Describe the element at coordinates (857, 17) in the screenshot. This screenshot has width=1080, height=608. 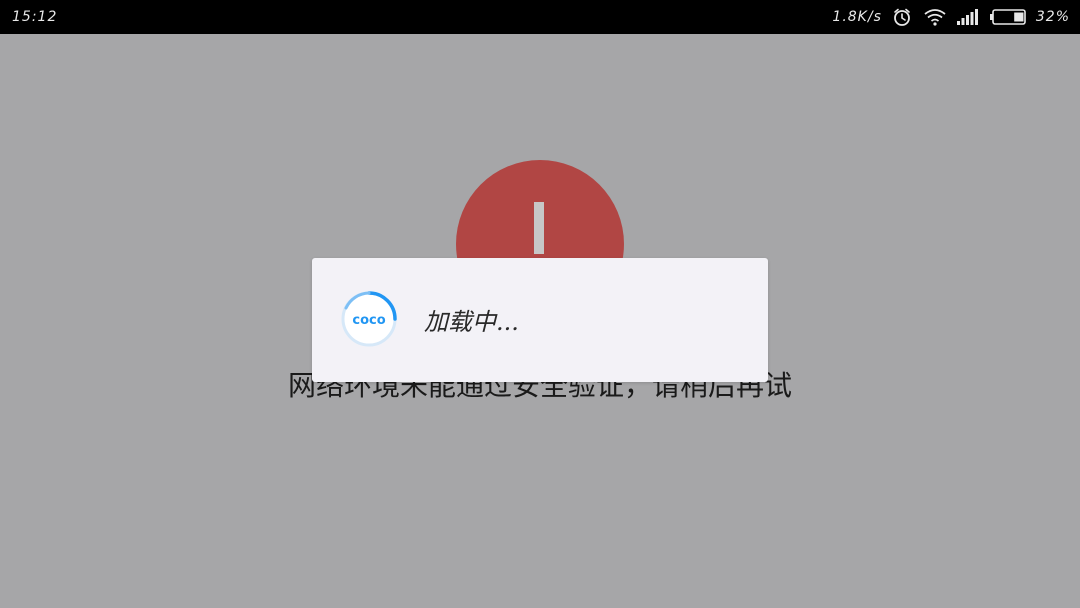
I see `network-speed: 1.8K/s` at that location.